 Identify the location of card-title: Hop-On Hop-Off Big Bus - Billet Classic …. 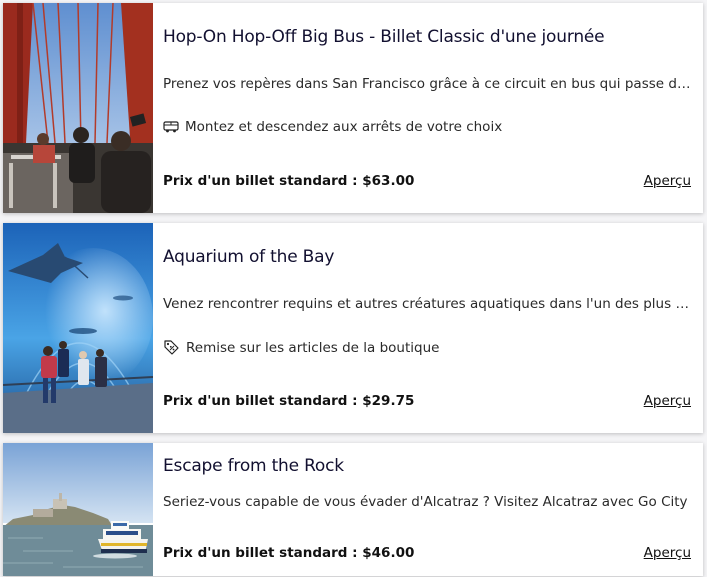
(384, 37).